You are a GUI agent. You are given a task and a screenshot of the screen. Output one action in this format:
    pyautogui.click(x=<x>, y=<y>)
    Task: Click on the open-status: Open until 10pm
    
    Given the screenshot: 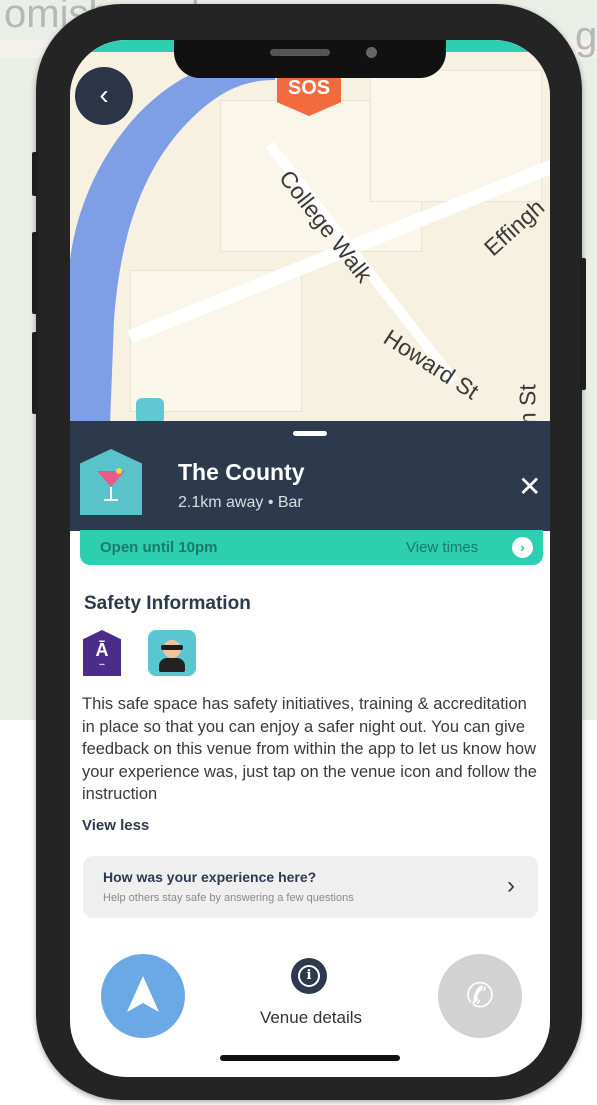 What is the action you would take?
    pyautogui.click(x=159, y=547)
    